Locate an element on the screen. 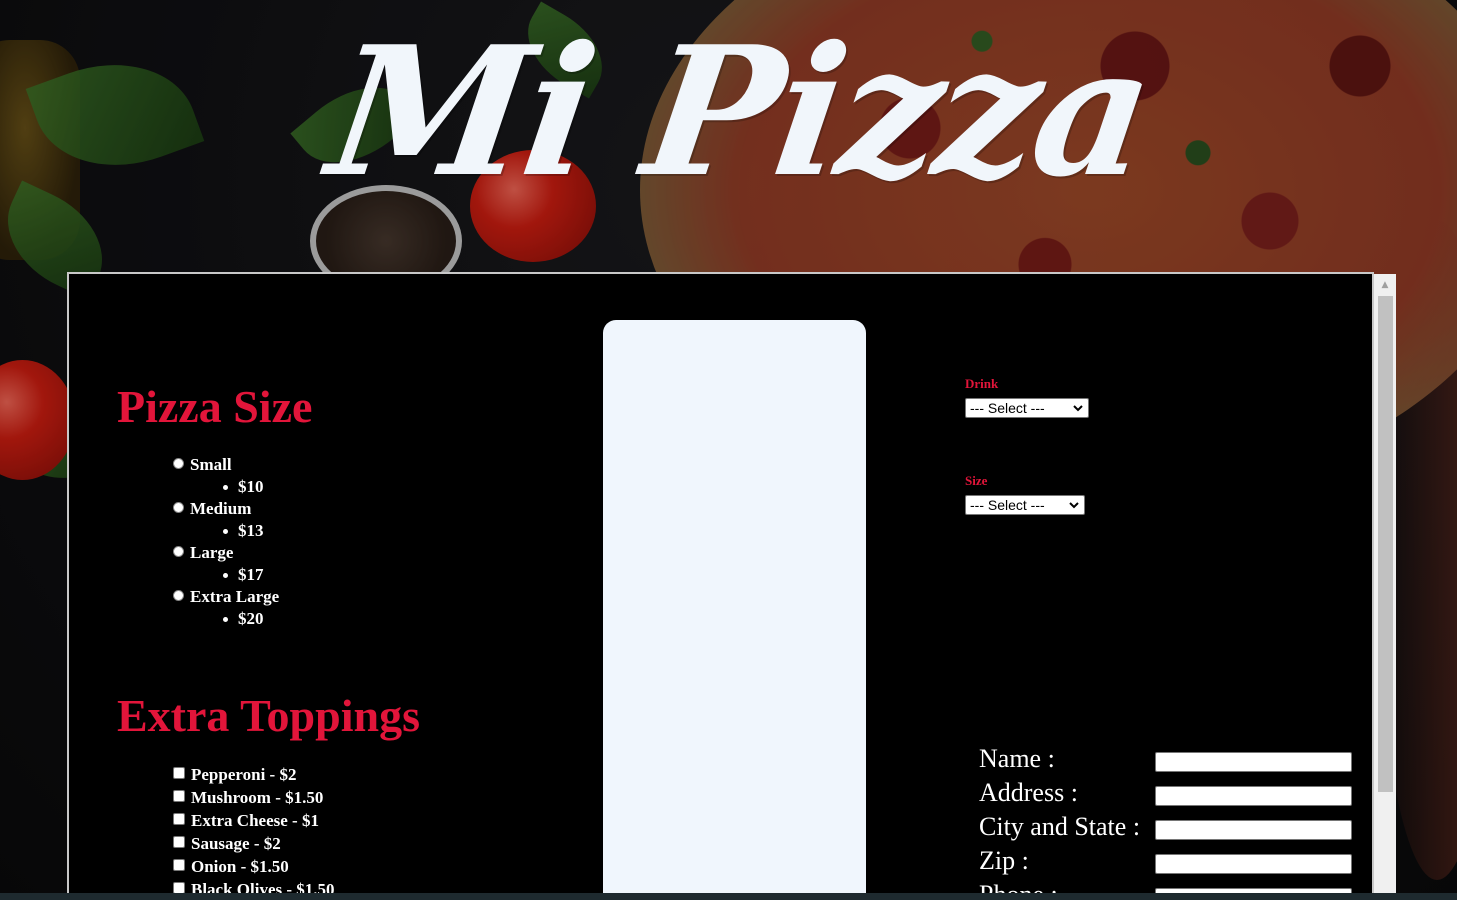 This screenshot has width=1457, height=900. drink-size-select-value: --- Select --- is located at coordinates (1007, 505).